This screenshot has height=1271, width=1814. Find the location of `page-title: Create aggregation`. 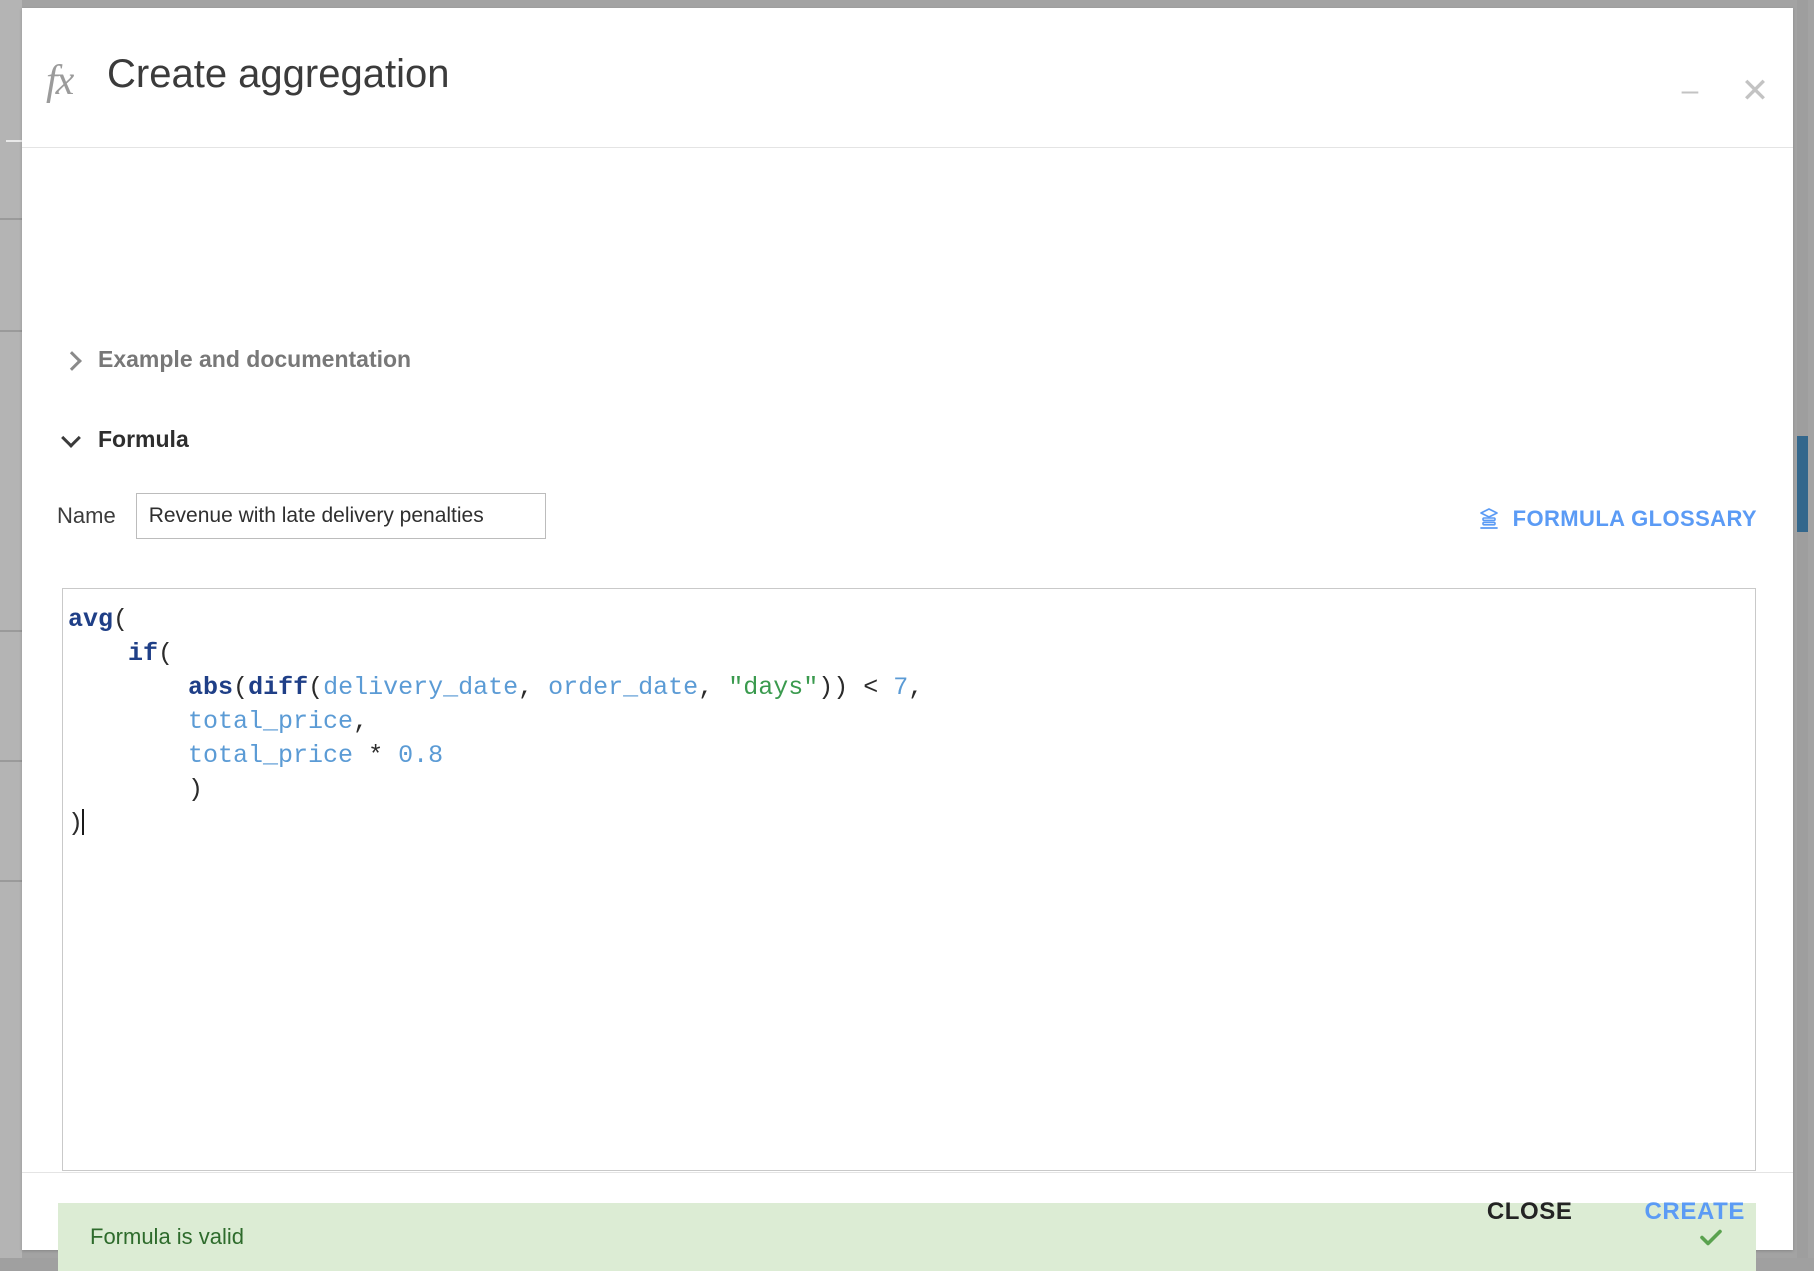

page-title: Create aggregation is located at coordinates (278, 74).